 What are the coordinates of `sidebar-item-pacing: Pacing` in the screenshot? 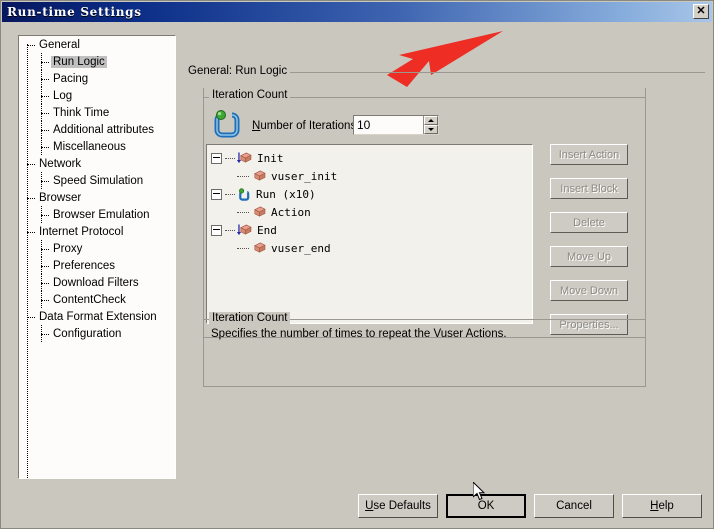 It's located at (97, 78).